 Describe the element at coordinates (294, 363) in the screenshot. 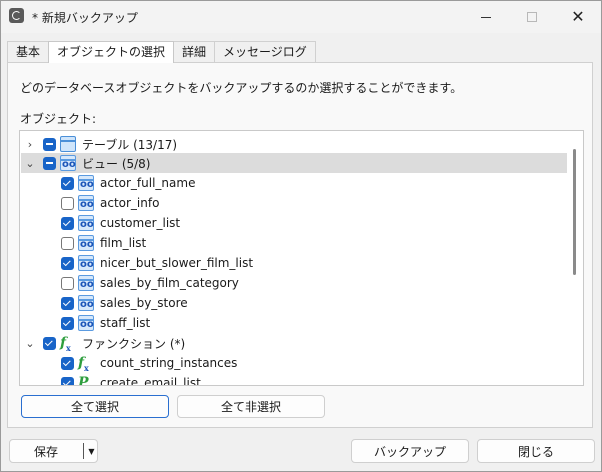

I see `tree-item-function: fx count_string_instances` at that location.